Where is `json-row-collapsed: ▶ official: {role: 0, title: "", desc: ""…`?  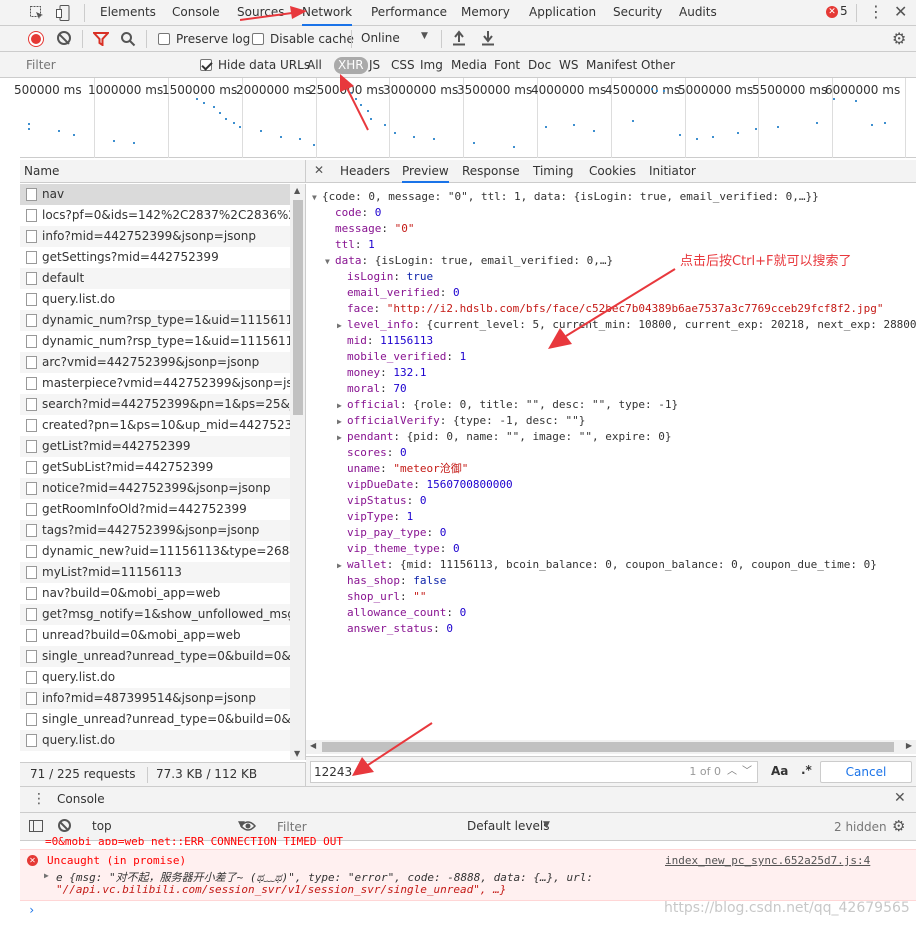
json-row-collapsed: ▶ official: {role: 0, title: "", desc: ""… is located at coordinates (507, 405).